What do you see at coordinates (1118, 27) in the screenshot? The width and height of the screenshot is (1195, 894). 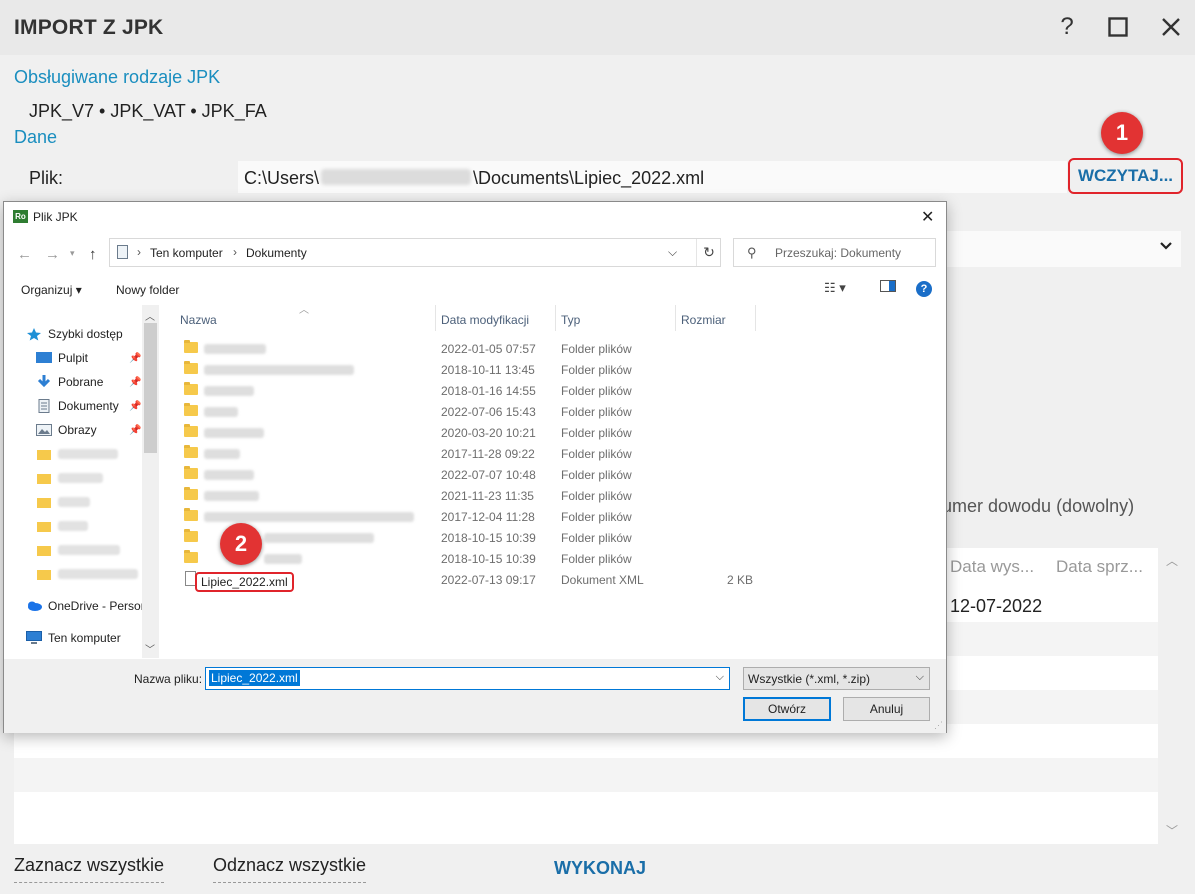 I see `maximize-button` at bounding box center [1118, 27].